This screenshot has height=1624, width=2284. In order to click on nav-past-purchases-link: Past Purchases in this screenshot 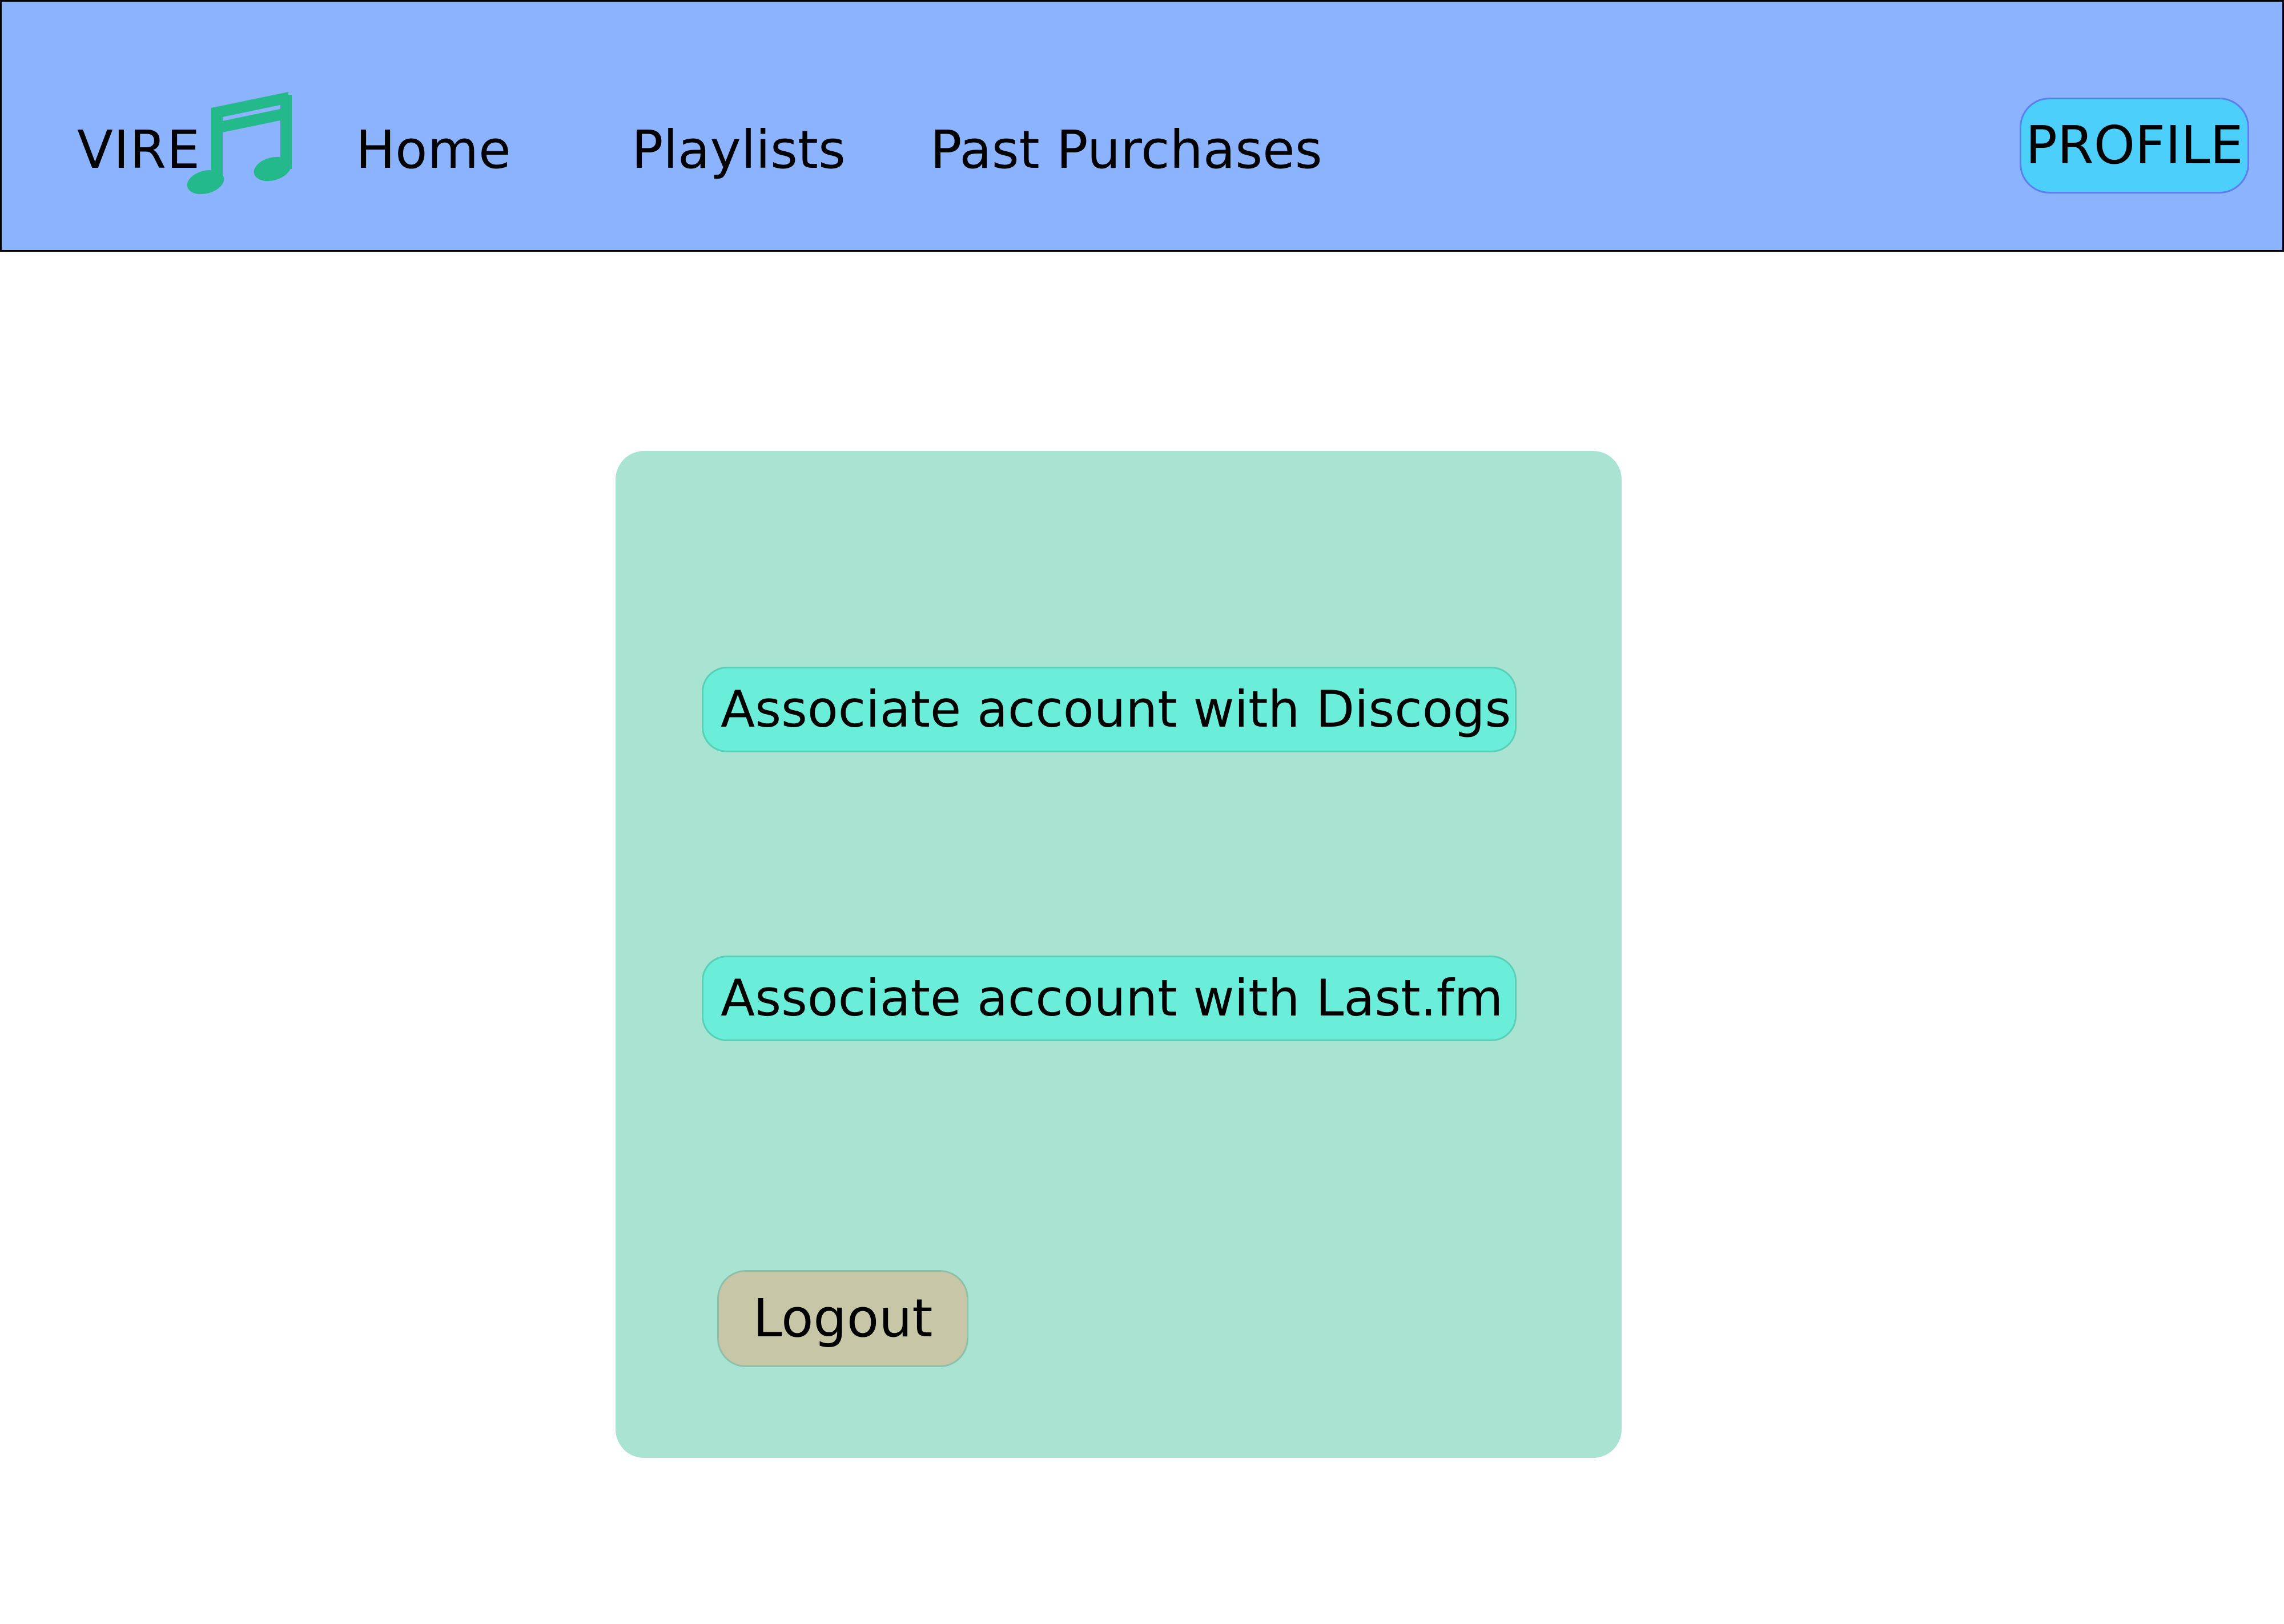, I will do `click(1126, 150)`.